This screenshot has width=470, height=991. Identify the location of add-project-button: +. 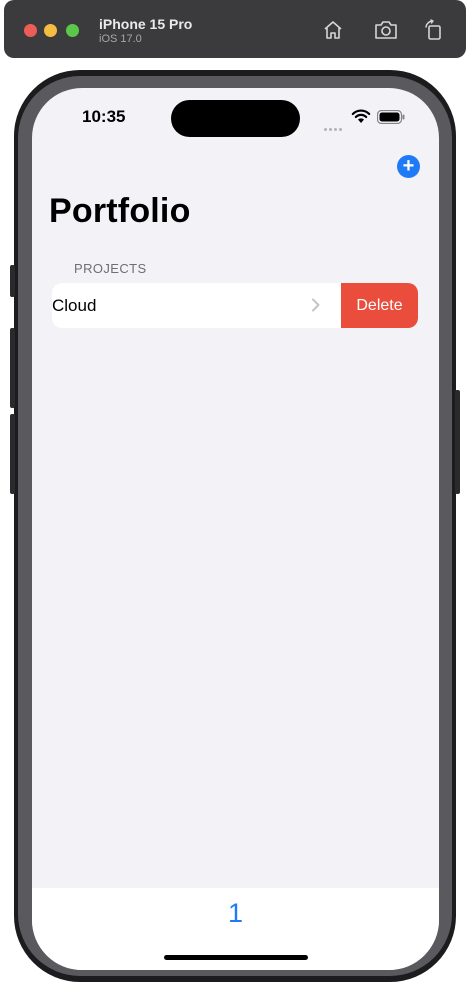
(408, 166).